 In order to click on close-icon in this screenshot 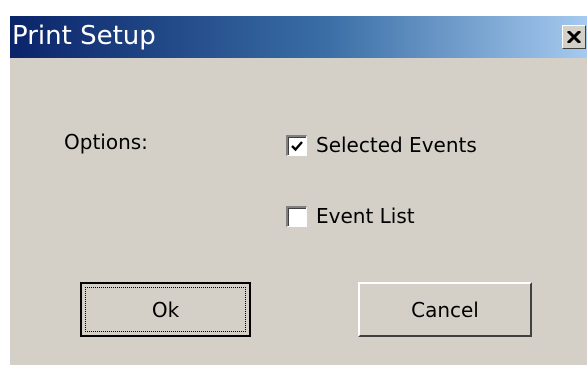, I will do `click(574, 37)`.